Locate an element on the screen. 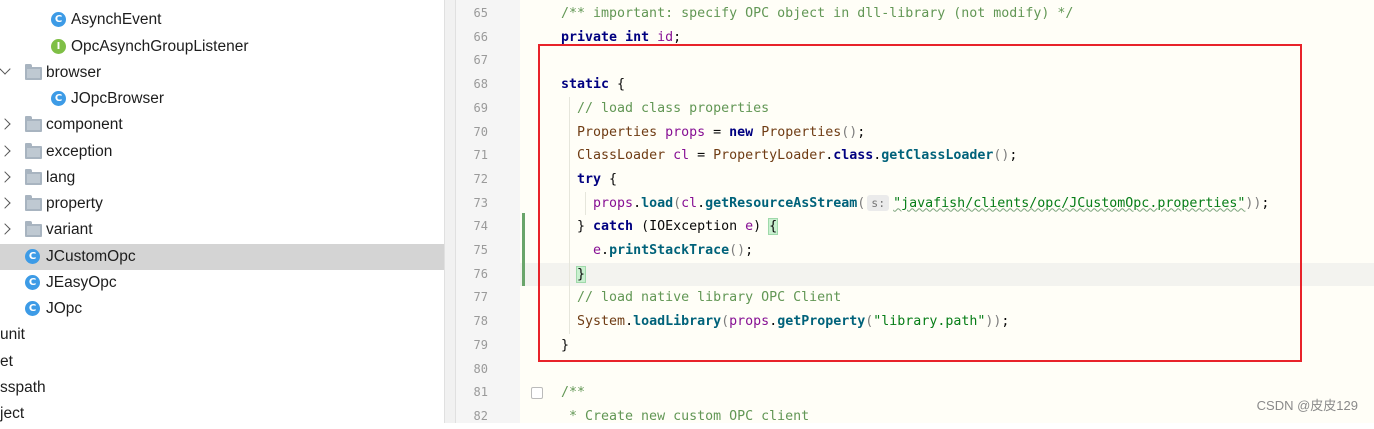 The height and width of the screenshot is (429, 1374). tree-item-jeasyopc: C JEasyOpc is located at coordinates (222, 283).